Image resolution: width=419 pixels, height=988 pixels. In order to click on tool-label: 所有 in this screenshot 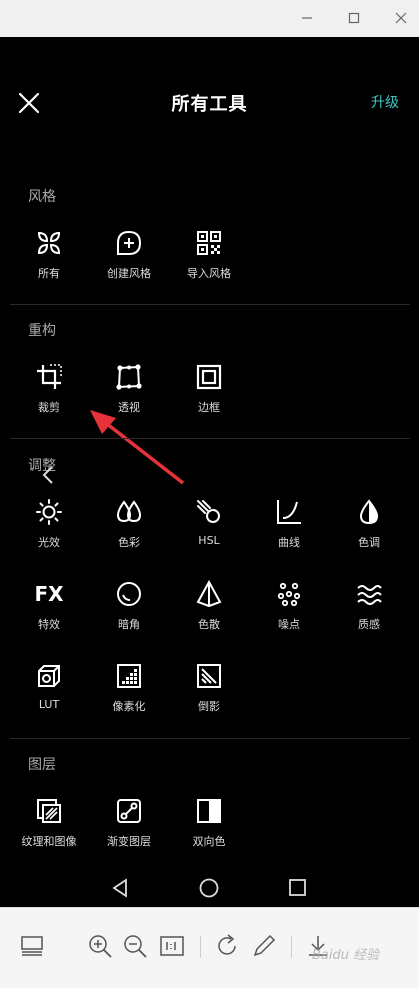, I will do `click(49, 273)`.